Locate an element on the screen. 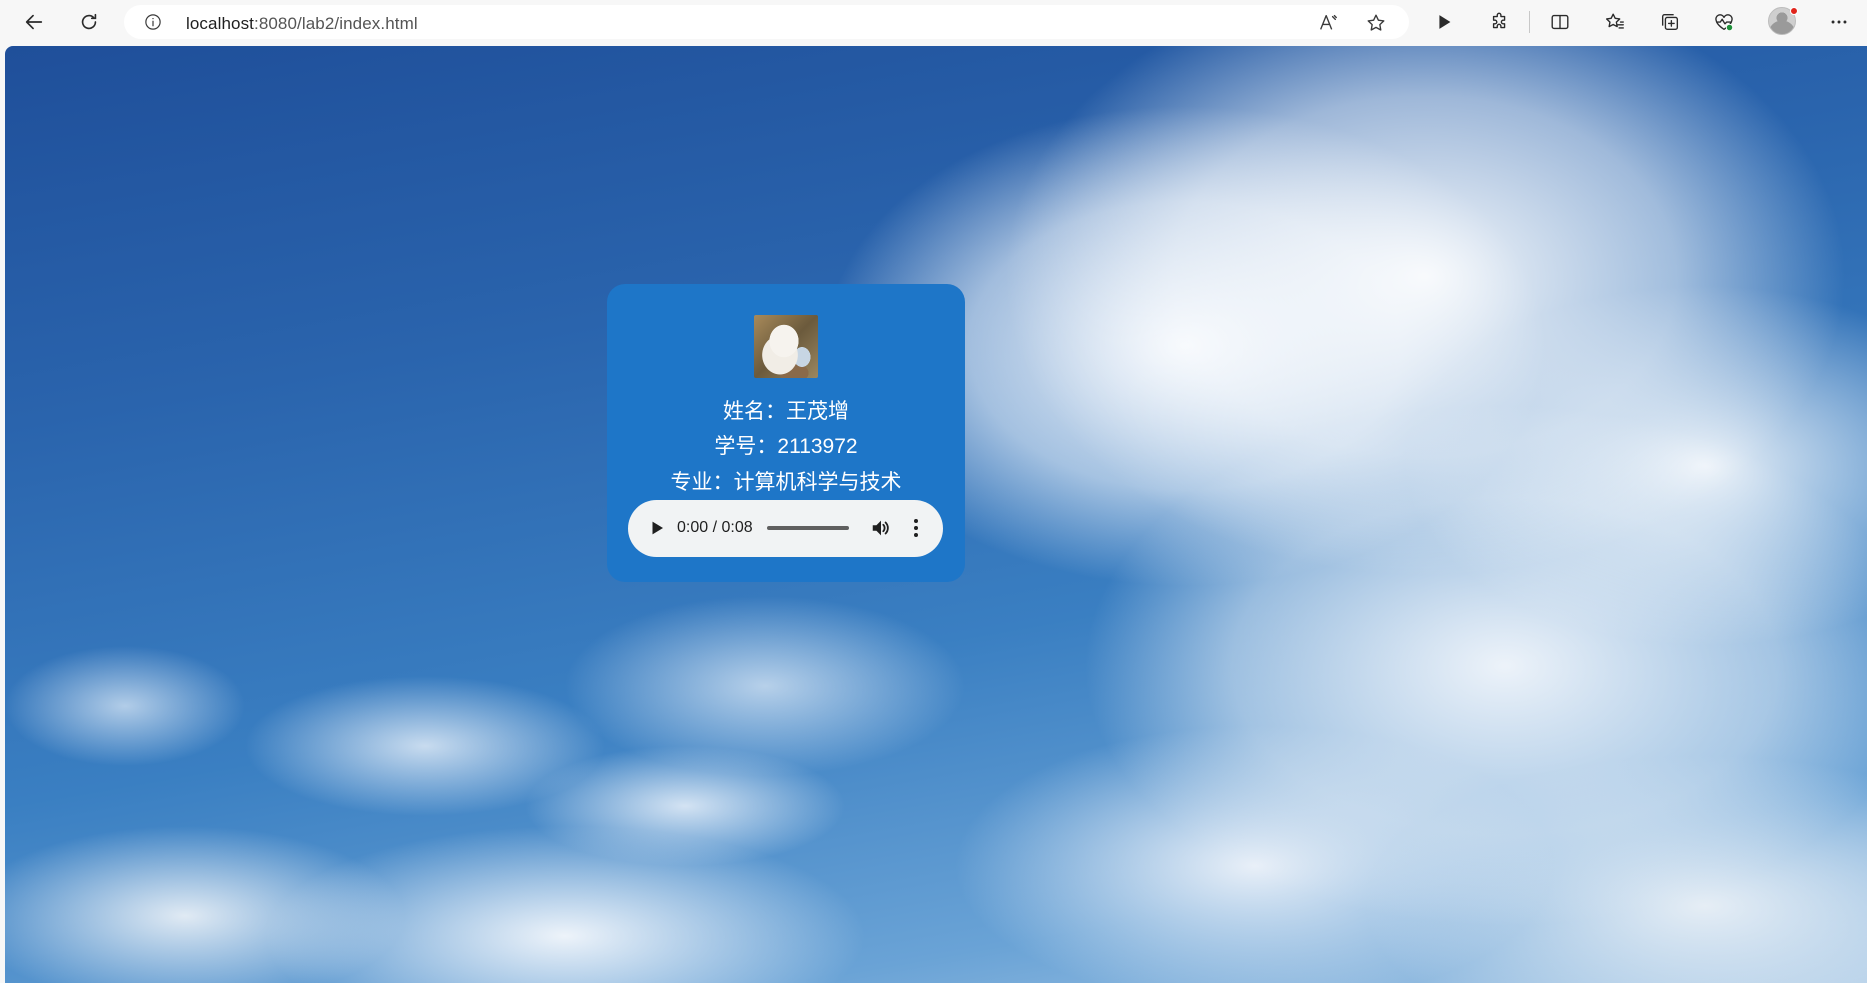 This screenshot has height=983, width=1867. extensions-button is located at coordinates (1500, 22).